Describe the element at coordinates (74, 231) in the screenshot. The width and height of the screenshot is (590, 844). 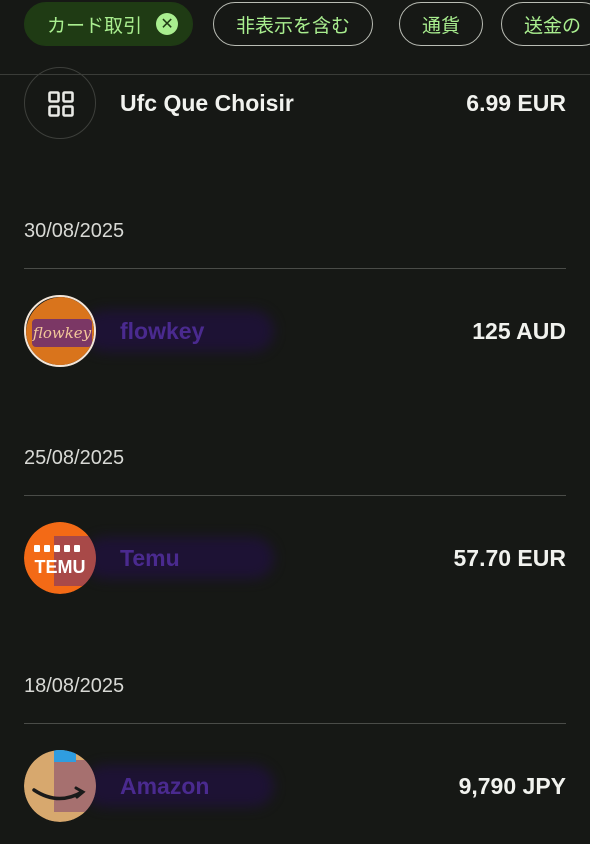
I see `date-header: 30/08/2025` at that location.